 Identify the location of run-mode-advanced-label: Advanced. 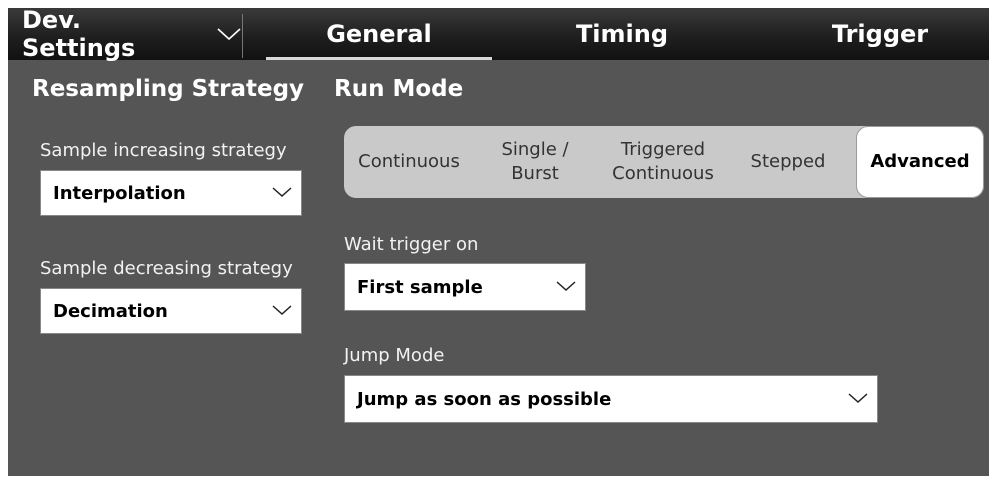
(920, 161).